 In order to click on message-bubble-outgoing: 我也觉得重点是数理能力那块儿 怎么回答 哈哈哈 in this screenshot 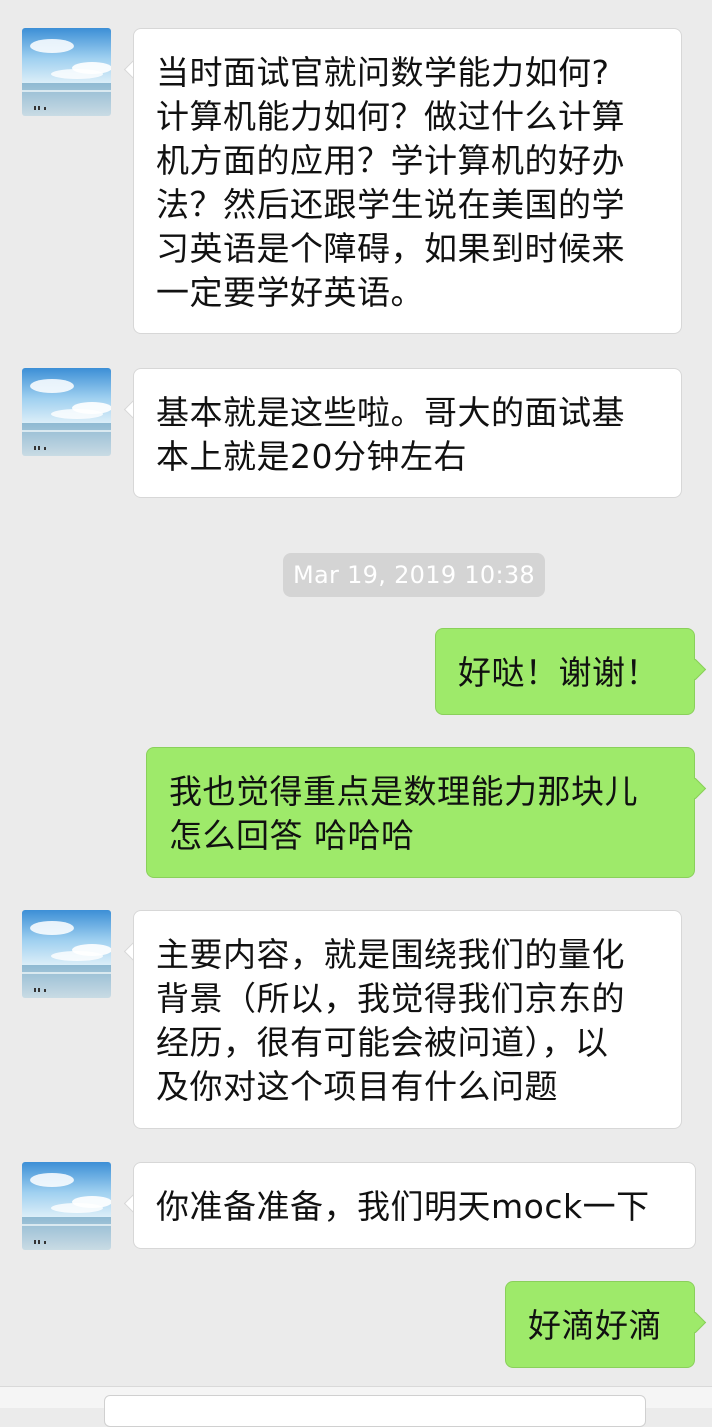, I will do `click(420, 812)`.